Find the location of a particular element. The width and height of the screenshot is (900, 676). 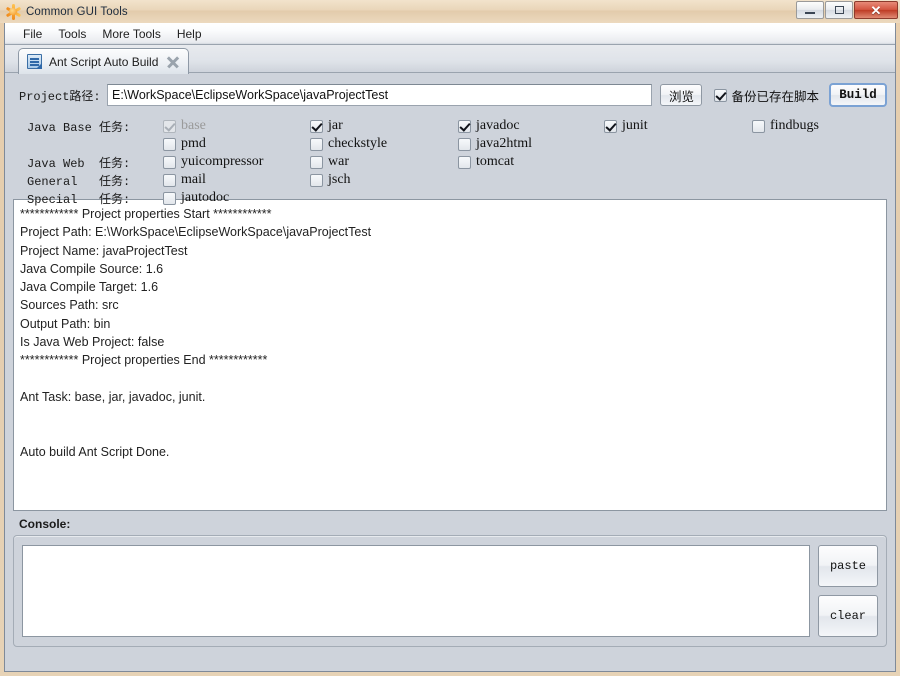

row-label-general: General 任务: is located at coordinates (79, 182).